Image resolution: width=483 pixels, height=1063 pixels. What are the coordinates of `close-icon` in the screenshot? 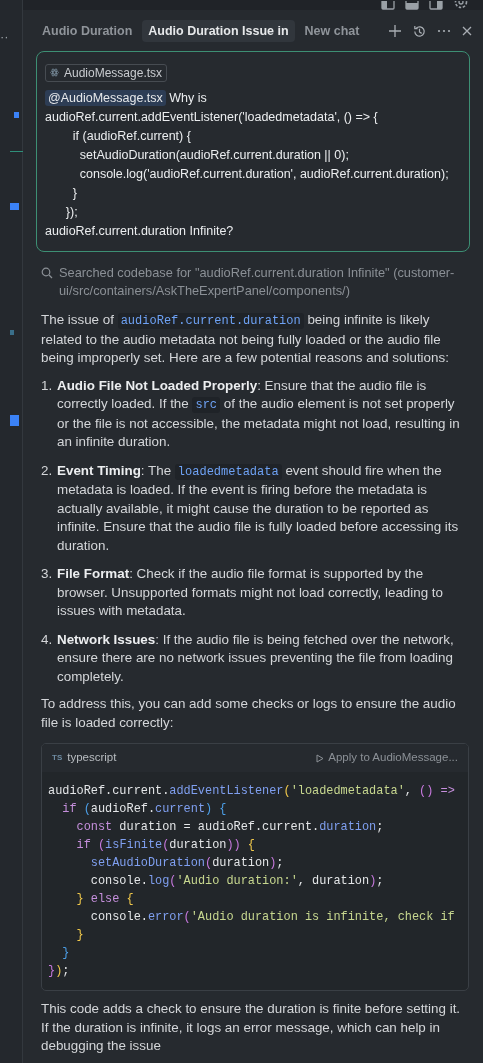 It's located at (467, 31).